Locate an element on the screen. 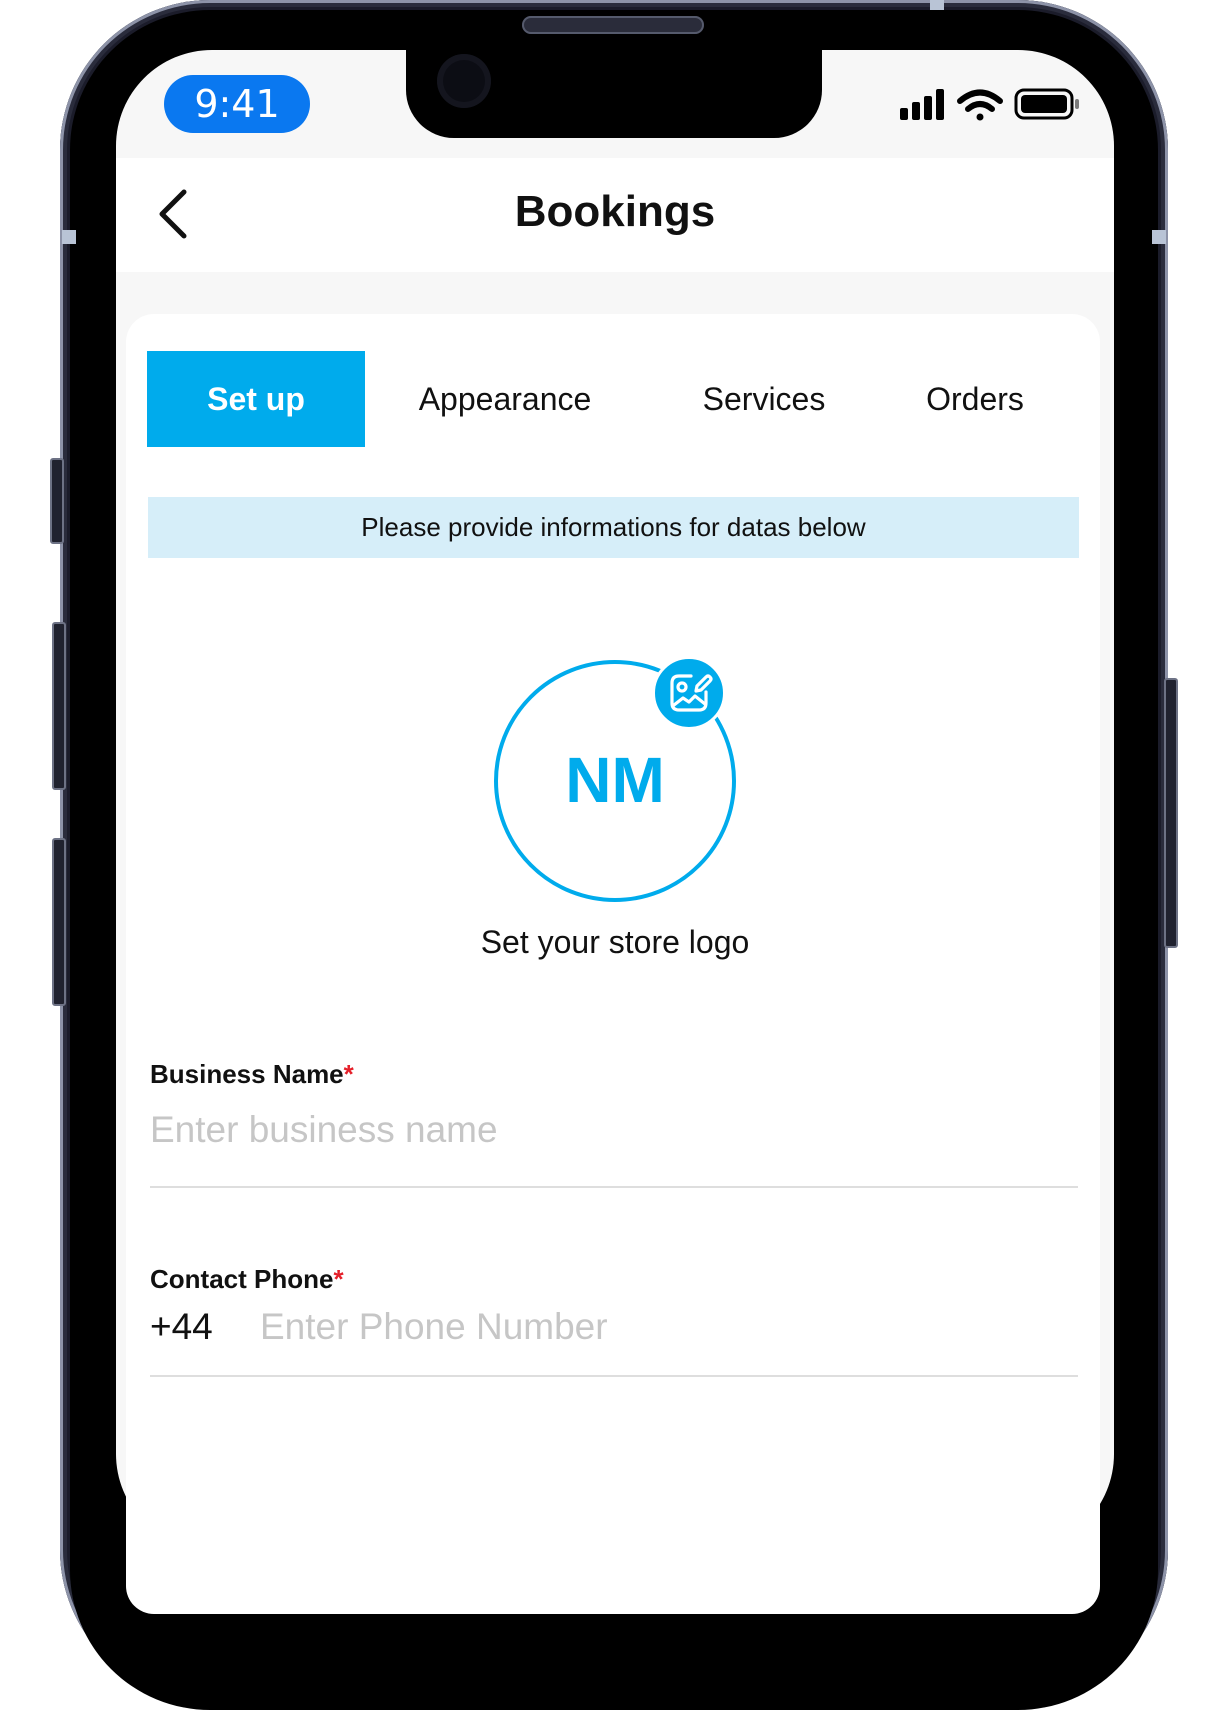 The height and width of the screenshot is (1710, 1212). contact-phone-label: Contact Phone* is located at coordinates (247, 1279).